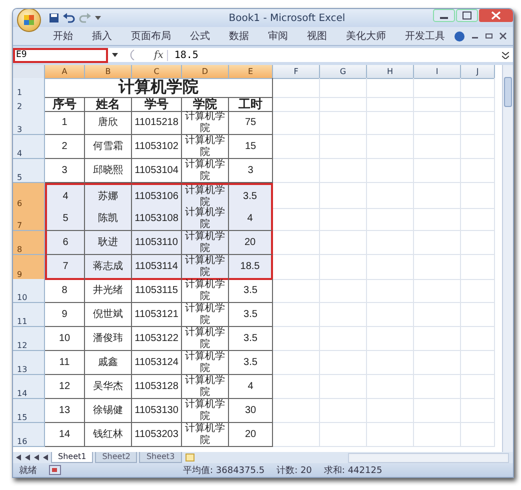 This screenshot has width=521, height=490. I want to click on status-sum: 求和: 442125, so click(353, 470).